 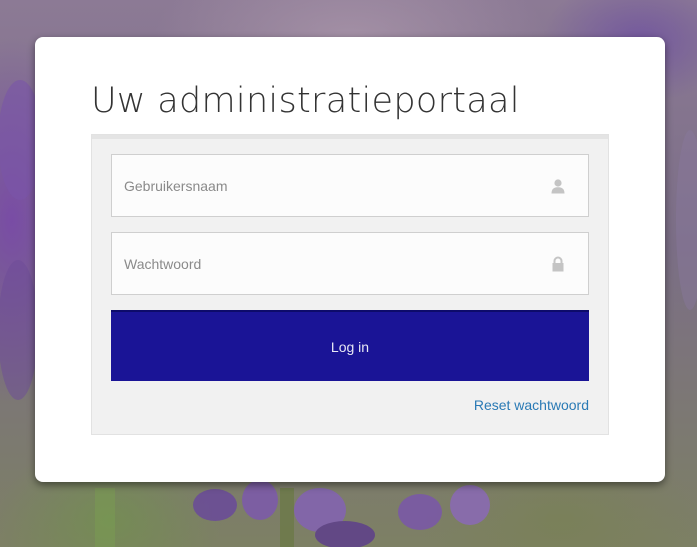 I want to click on password-field, so click(x=350, y=263).